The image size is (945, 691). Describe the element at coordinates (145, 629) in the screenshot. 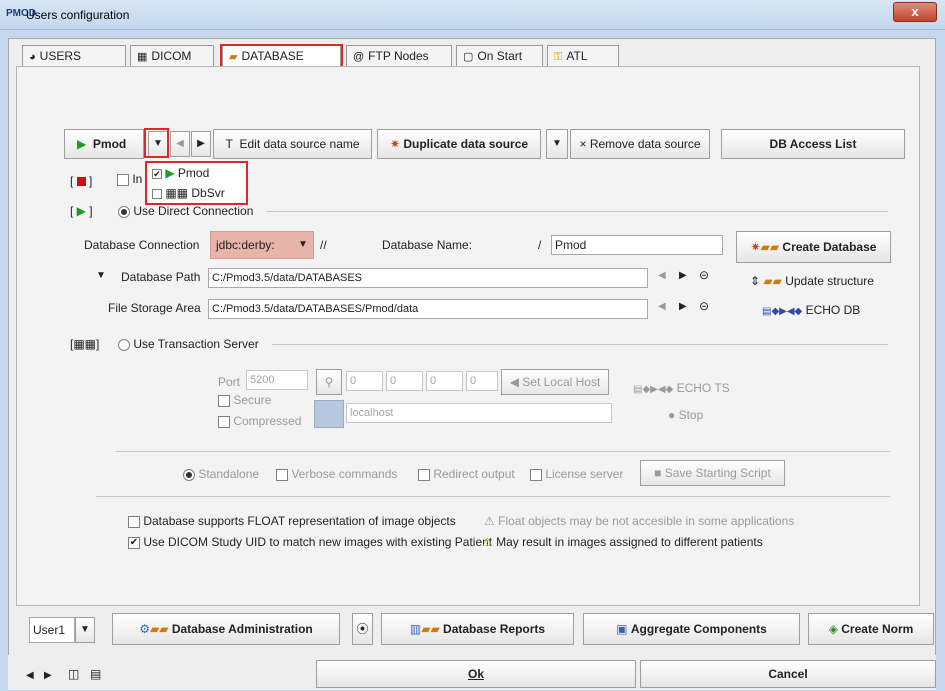

I see `admin-icon: ⚙` at that location.